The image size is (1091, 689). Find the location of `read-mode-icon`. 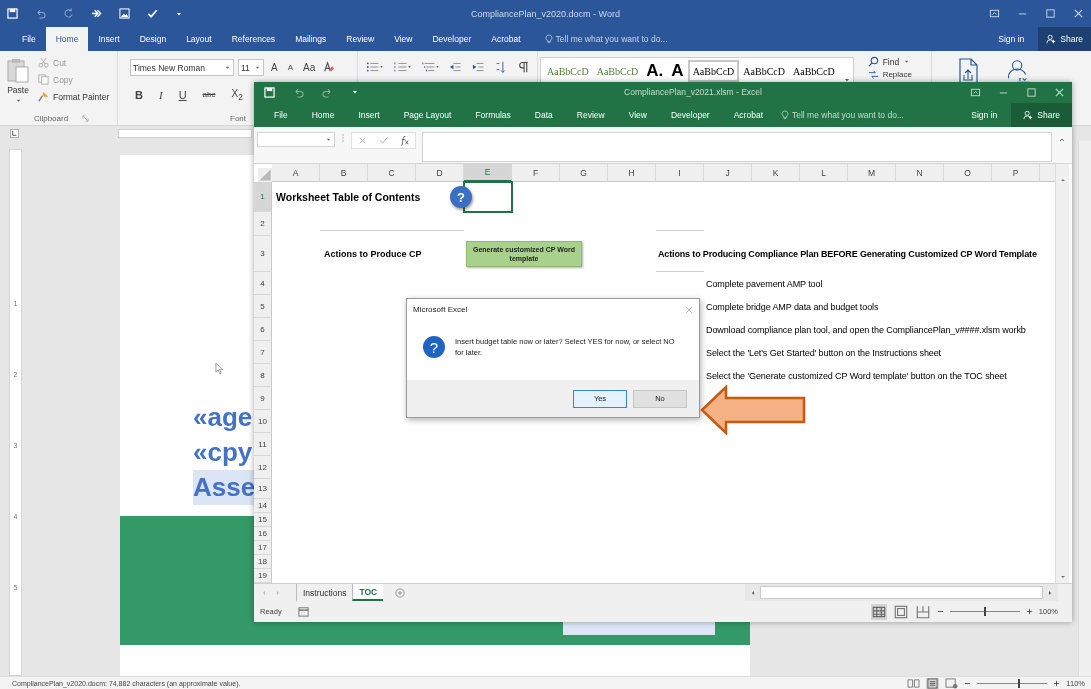

read-mode-icon is located at coordinates (914, 683).